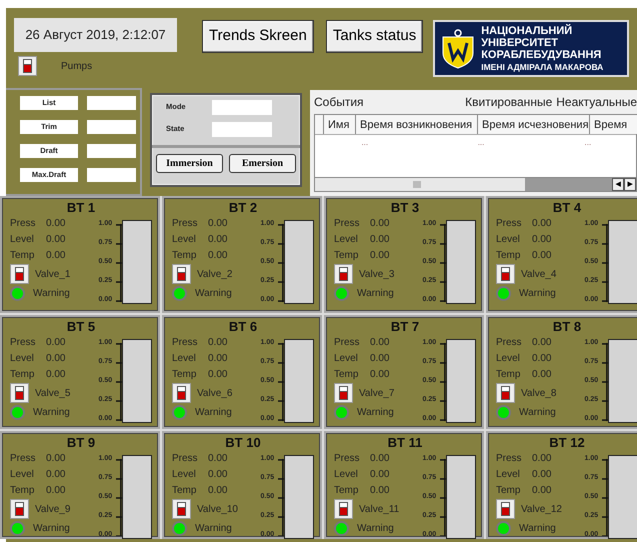 The height and width of the screenshot is (542, 637). Describe the element at coordinates (95, 35) in the screenshot. I see `date-time-display: 26 Август 2019, 2:12:07` at that location.